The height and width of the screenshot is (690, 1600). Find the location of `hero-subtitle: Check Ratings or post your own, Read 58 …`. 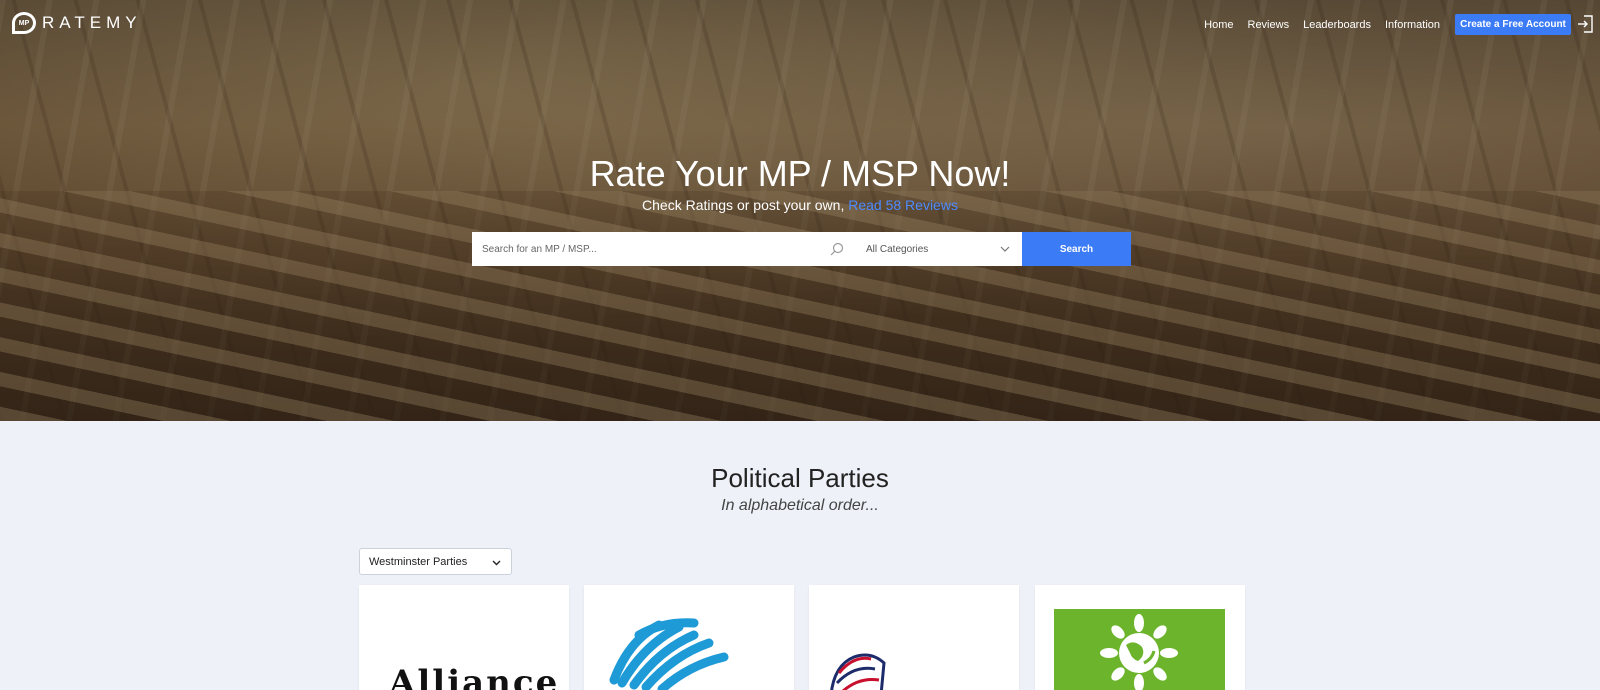

hero-subtitle: Check Ratings or post your own, Read 58 … is located at coordinates (800, 205).